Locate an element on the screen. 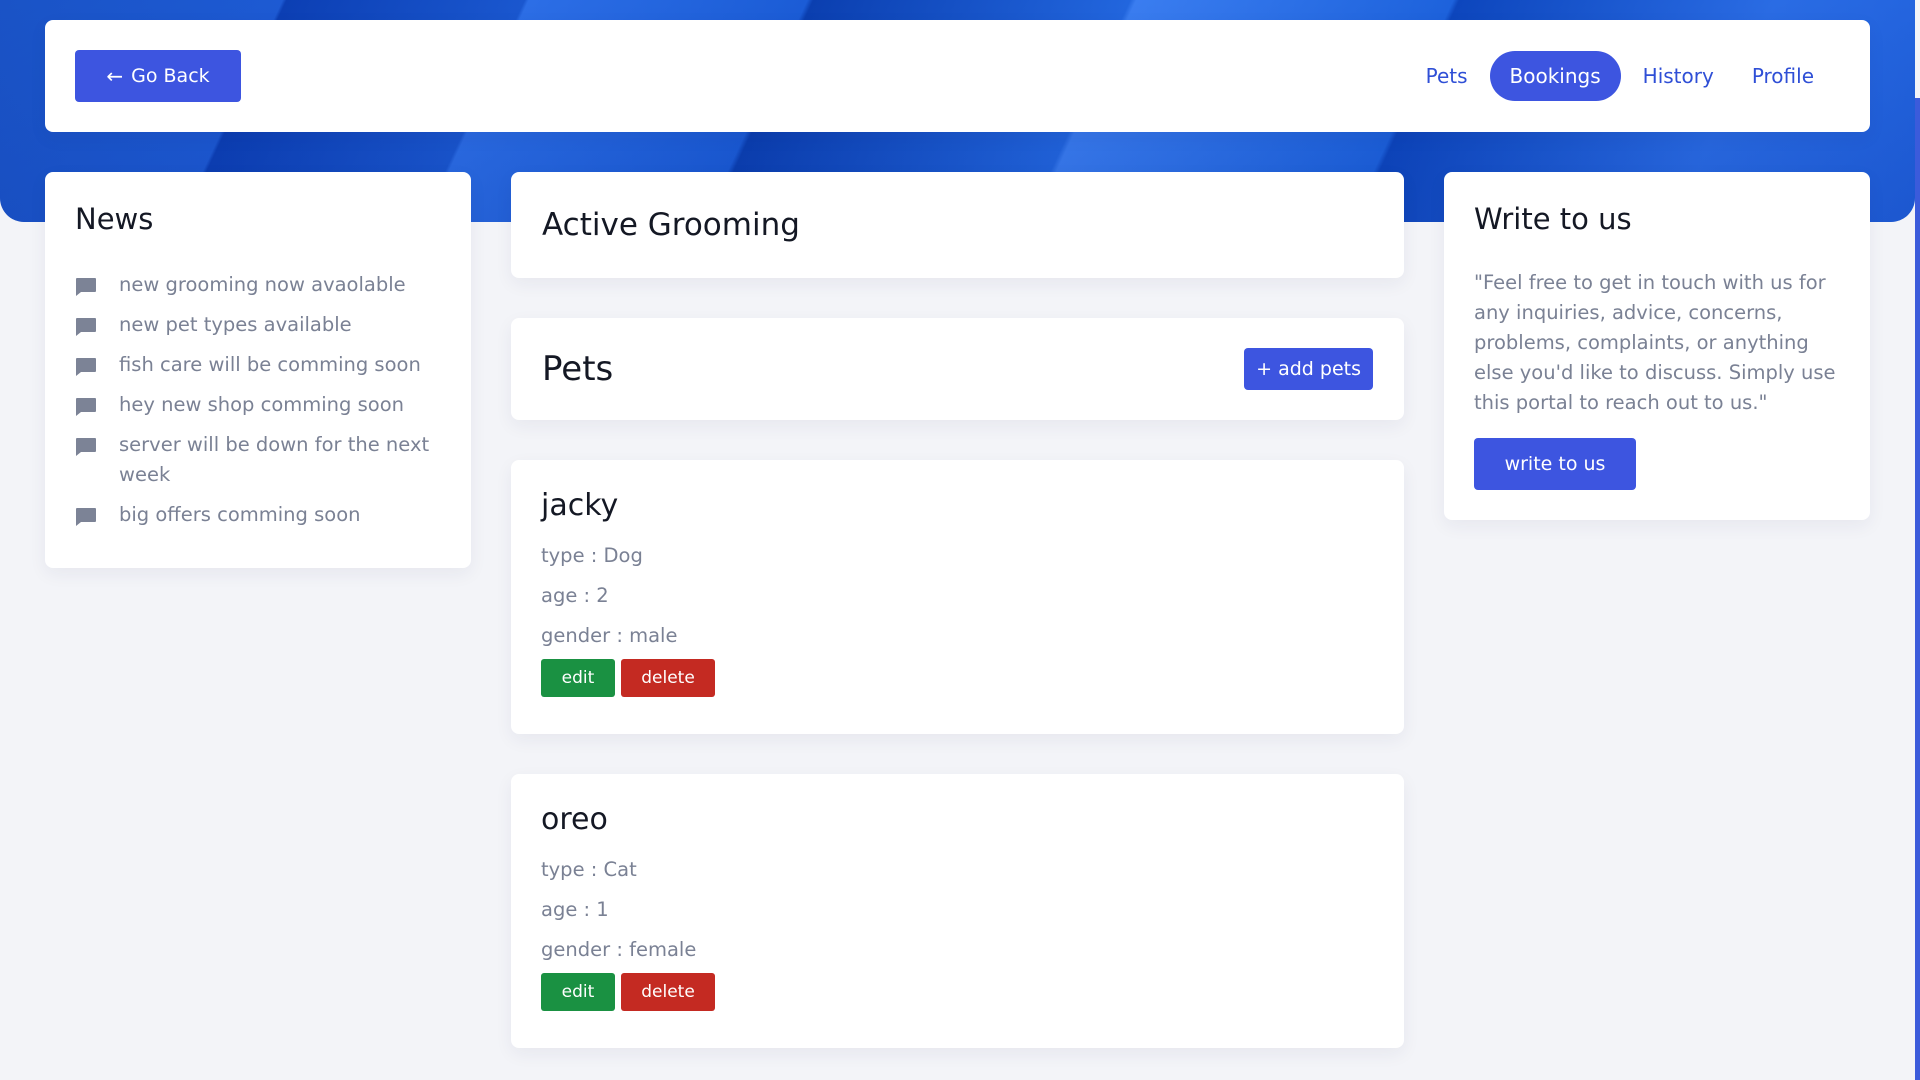  write-to-us-title: Write to us is located at coordinates (1553, 219).